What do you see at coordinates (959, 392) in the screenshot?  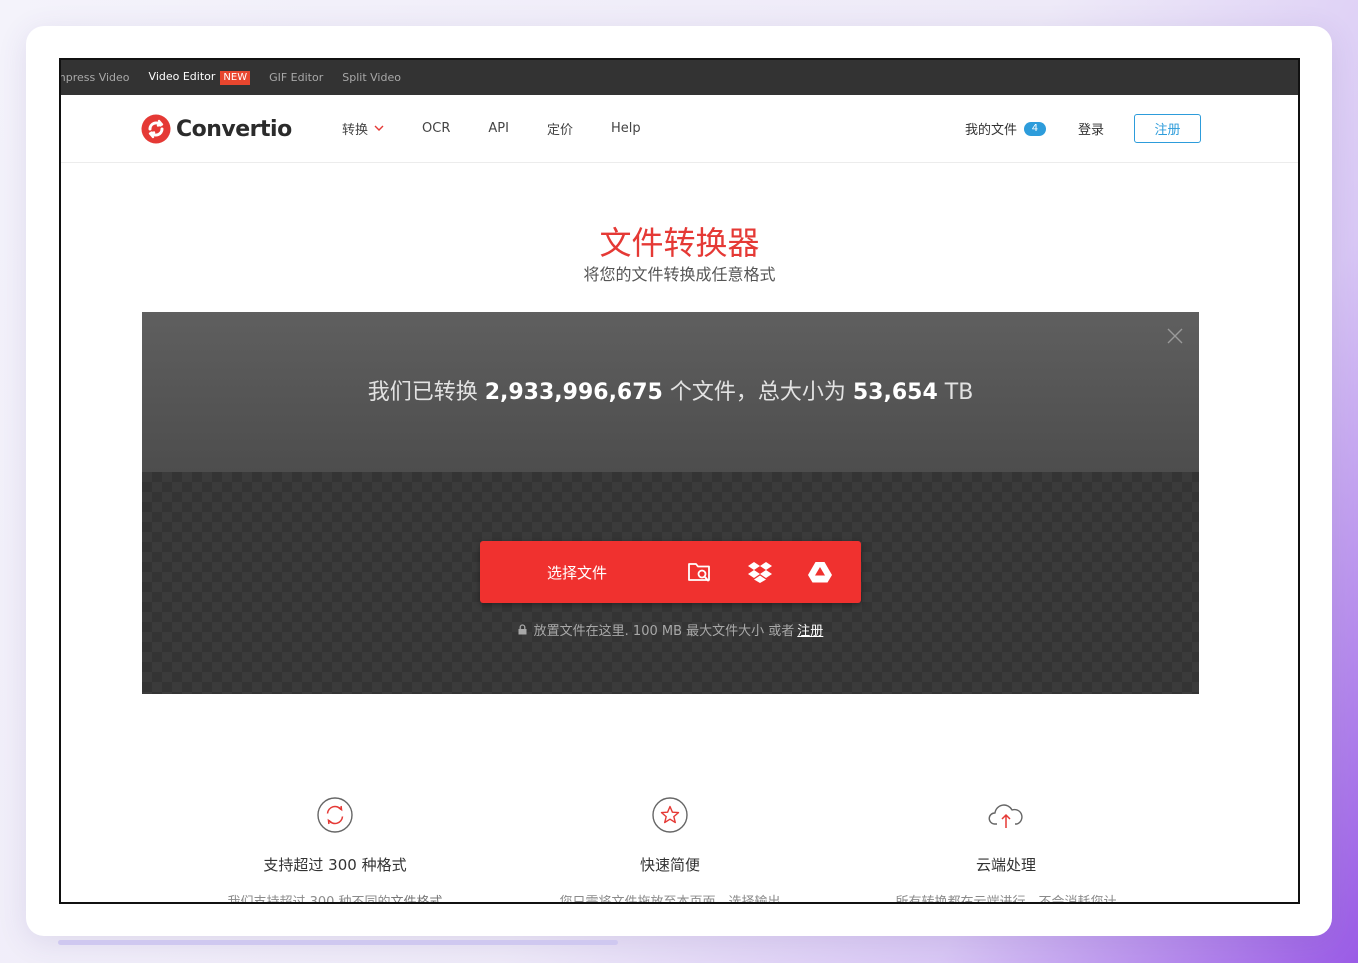 I see `stats-unit: TB` at bounding box center [959, 392].